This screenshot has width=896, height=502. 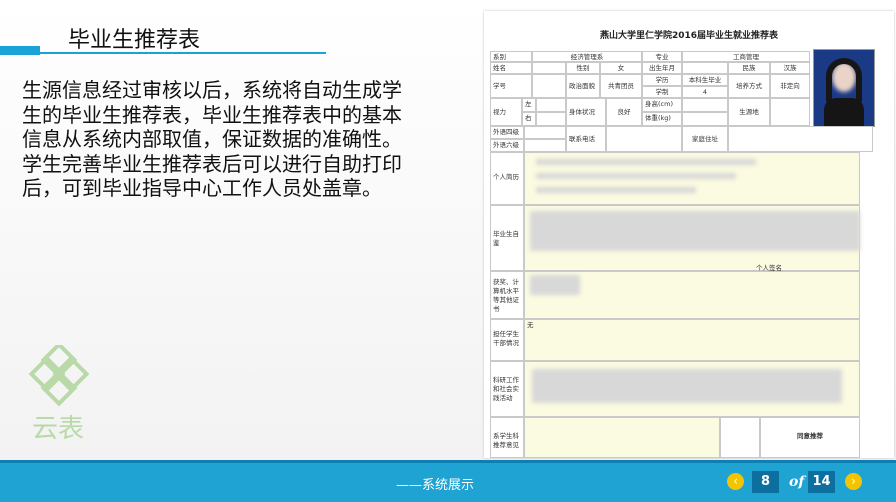 What do you see at coordinates (853, 481) in the screenshot?
I see `chevron-right-icon: ›` at bounding box center [853, 481].